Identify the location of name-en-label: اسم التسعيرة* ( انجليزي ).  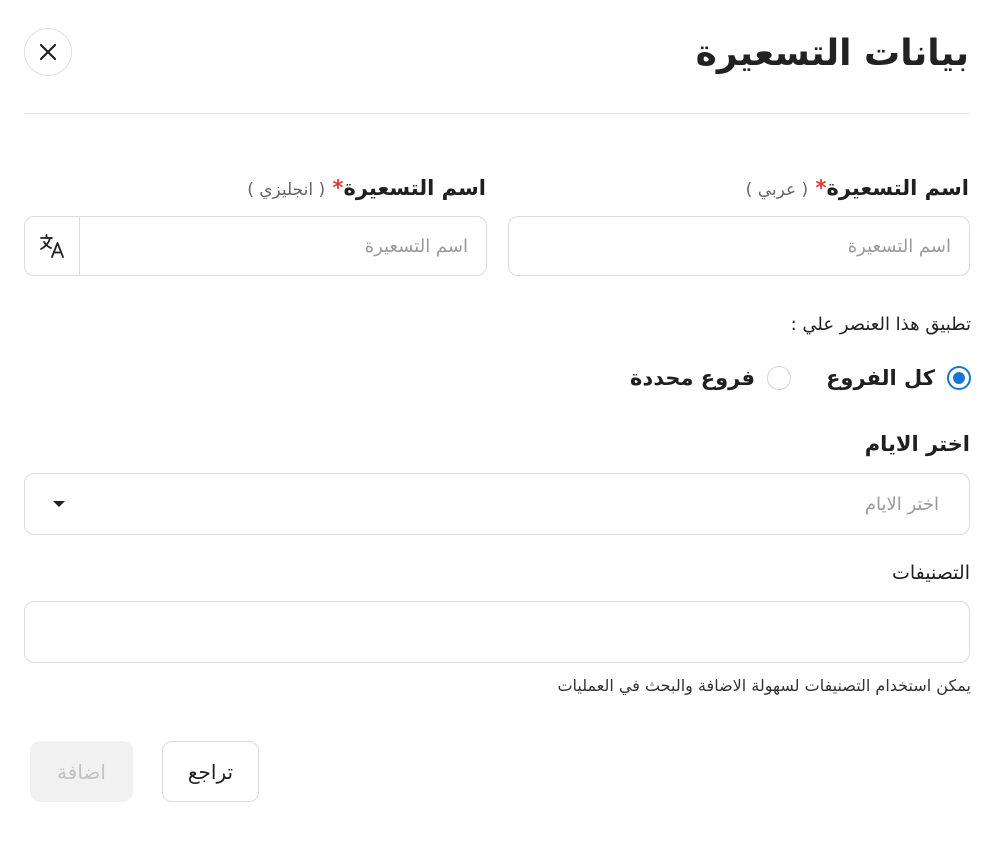
(366, 189).